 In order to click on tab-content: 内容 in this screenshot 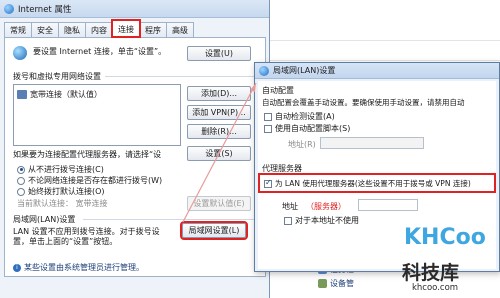, I will do `click(99, 29)`.